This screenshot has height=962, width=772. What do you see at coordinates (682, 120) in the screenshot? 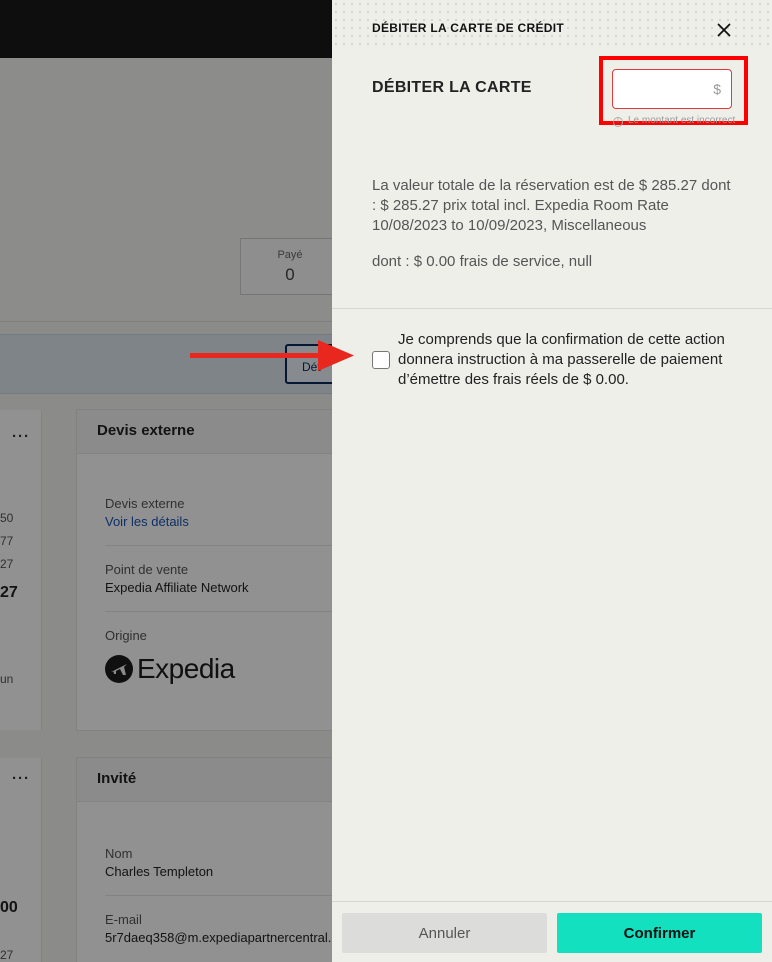
I see `error-text: Le montant est incorrect` at bounding box center [682, 120].